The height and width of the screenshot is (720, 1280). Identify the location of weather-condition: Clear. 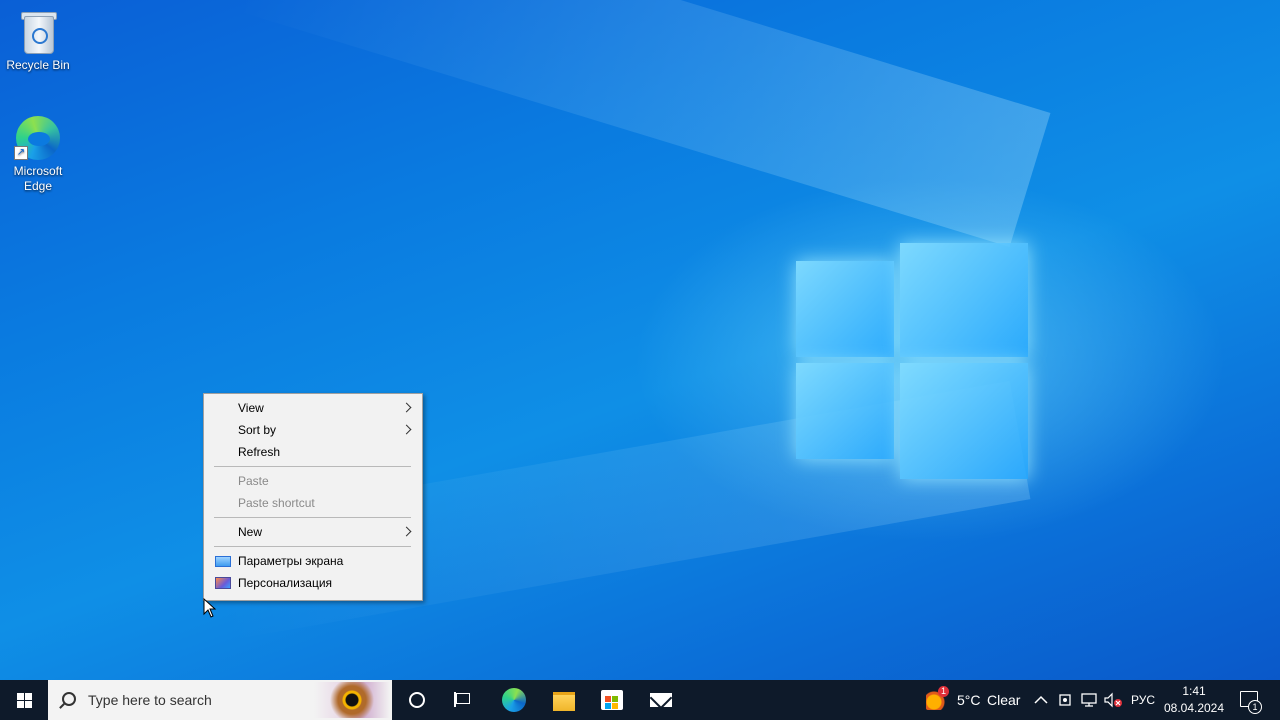
(1004, 700).